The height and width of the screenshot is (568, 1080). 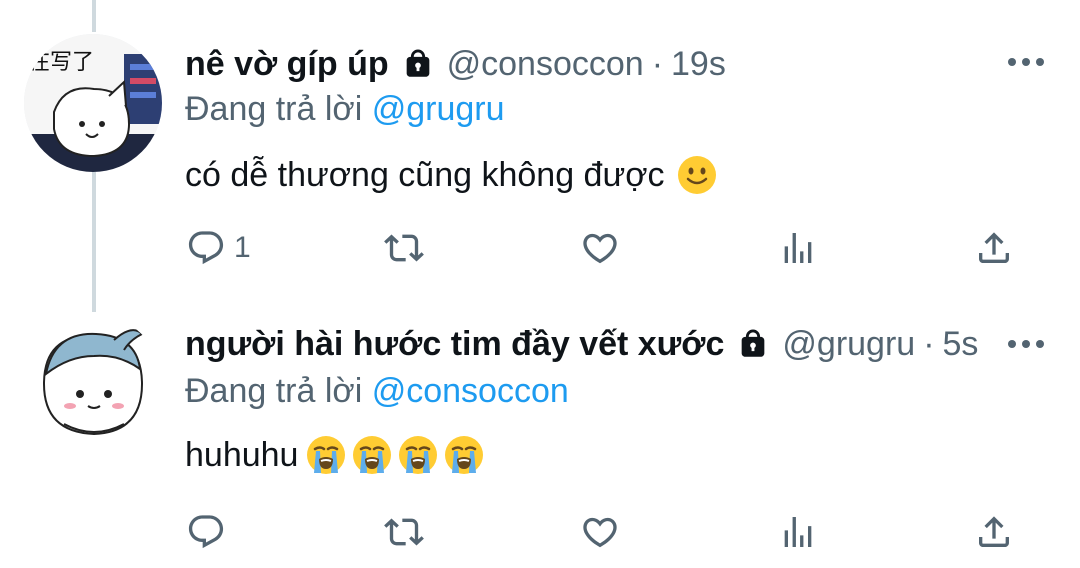 I want to click on reply-button, so click(x=210, y=532).